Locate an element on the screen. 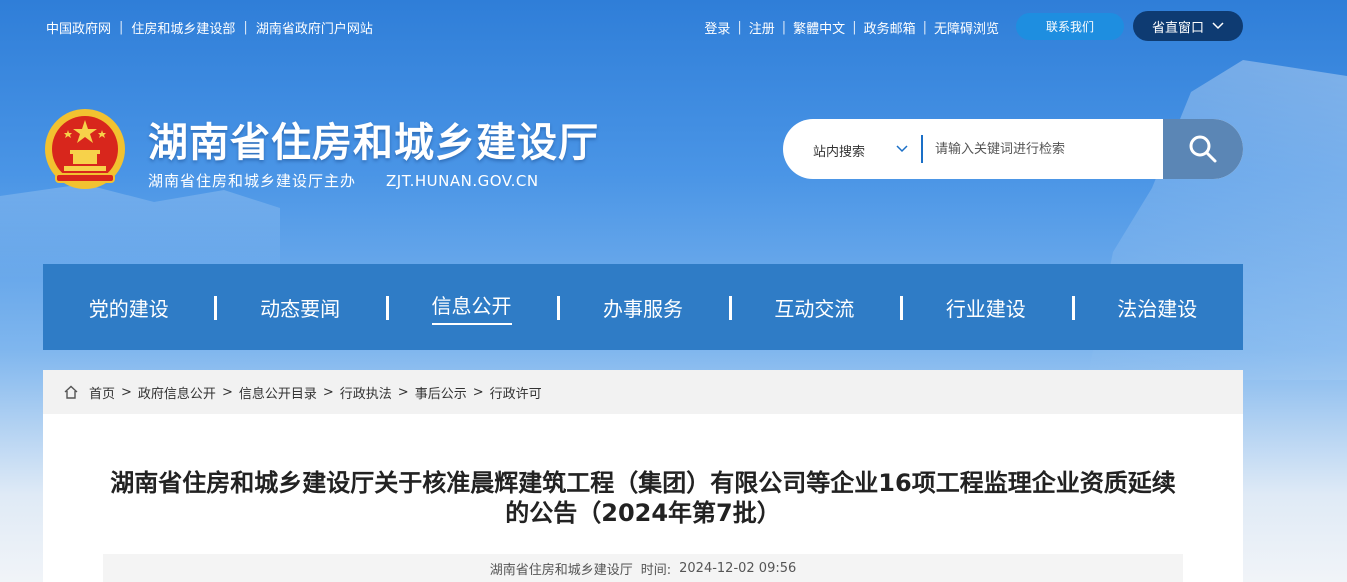  search-box: 站内搜索 is located at coordinates (1013, 149).